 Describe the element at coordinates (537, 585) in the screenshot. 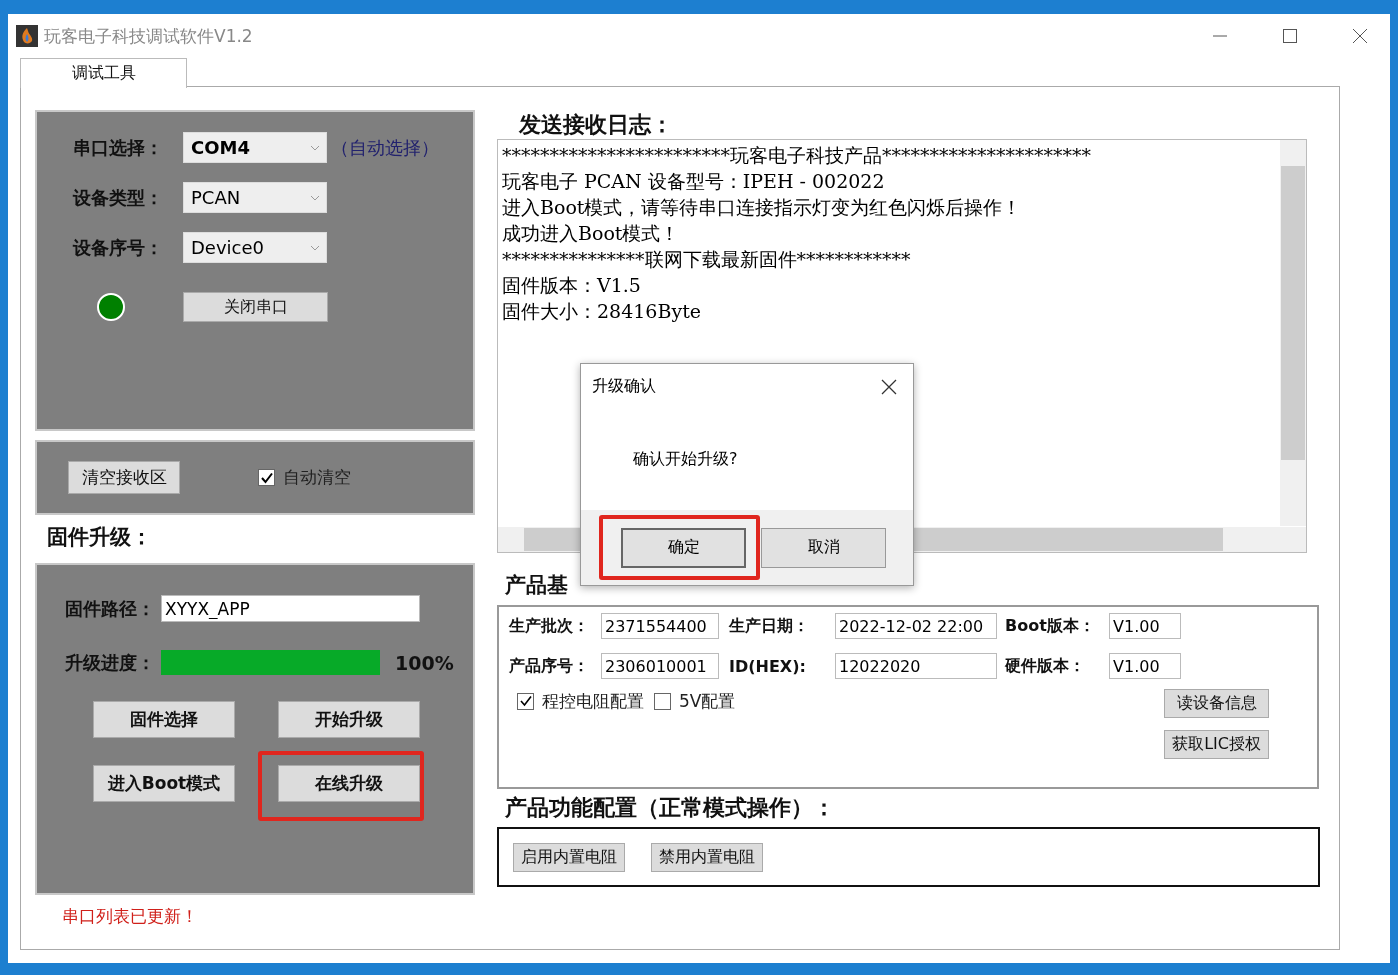

I see `section-heading: 产品基` at that location.